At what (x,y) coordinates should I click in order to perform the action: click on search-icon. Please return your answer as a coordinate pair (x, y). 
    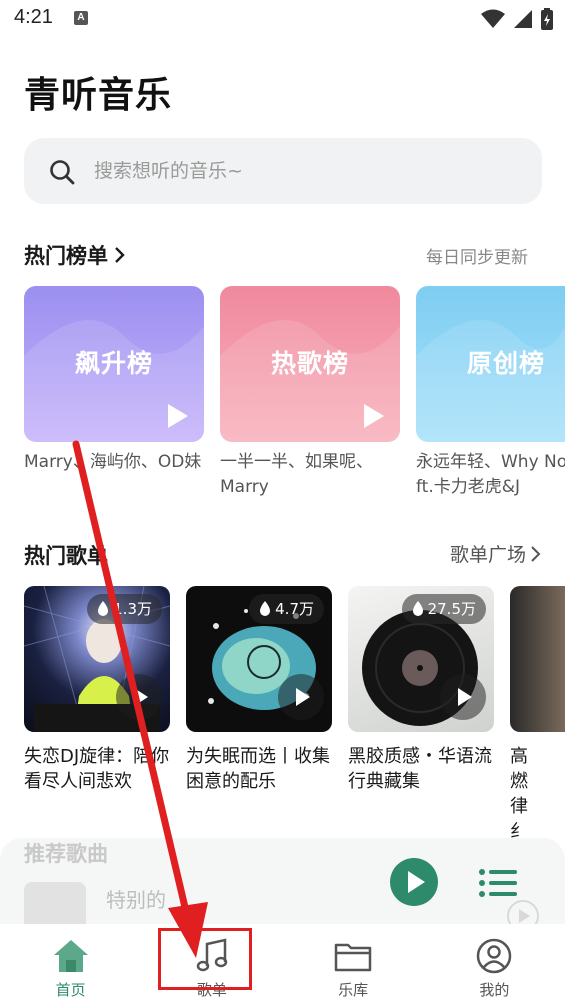
    Looking at the image, I should click on (62, 172).